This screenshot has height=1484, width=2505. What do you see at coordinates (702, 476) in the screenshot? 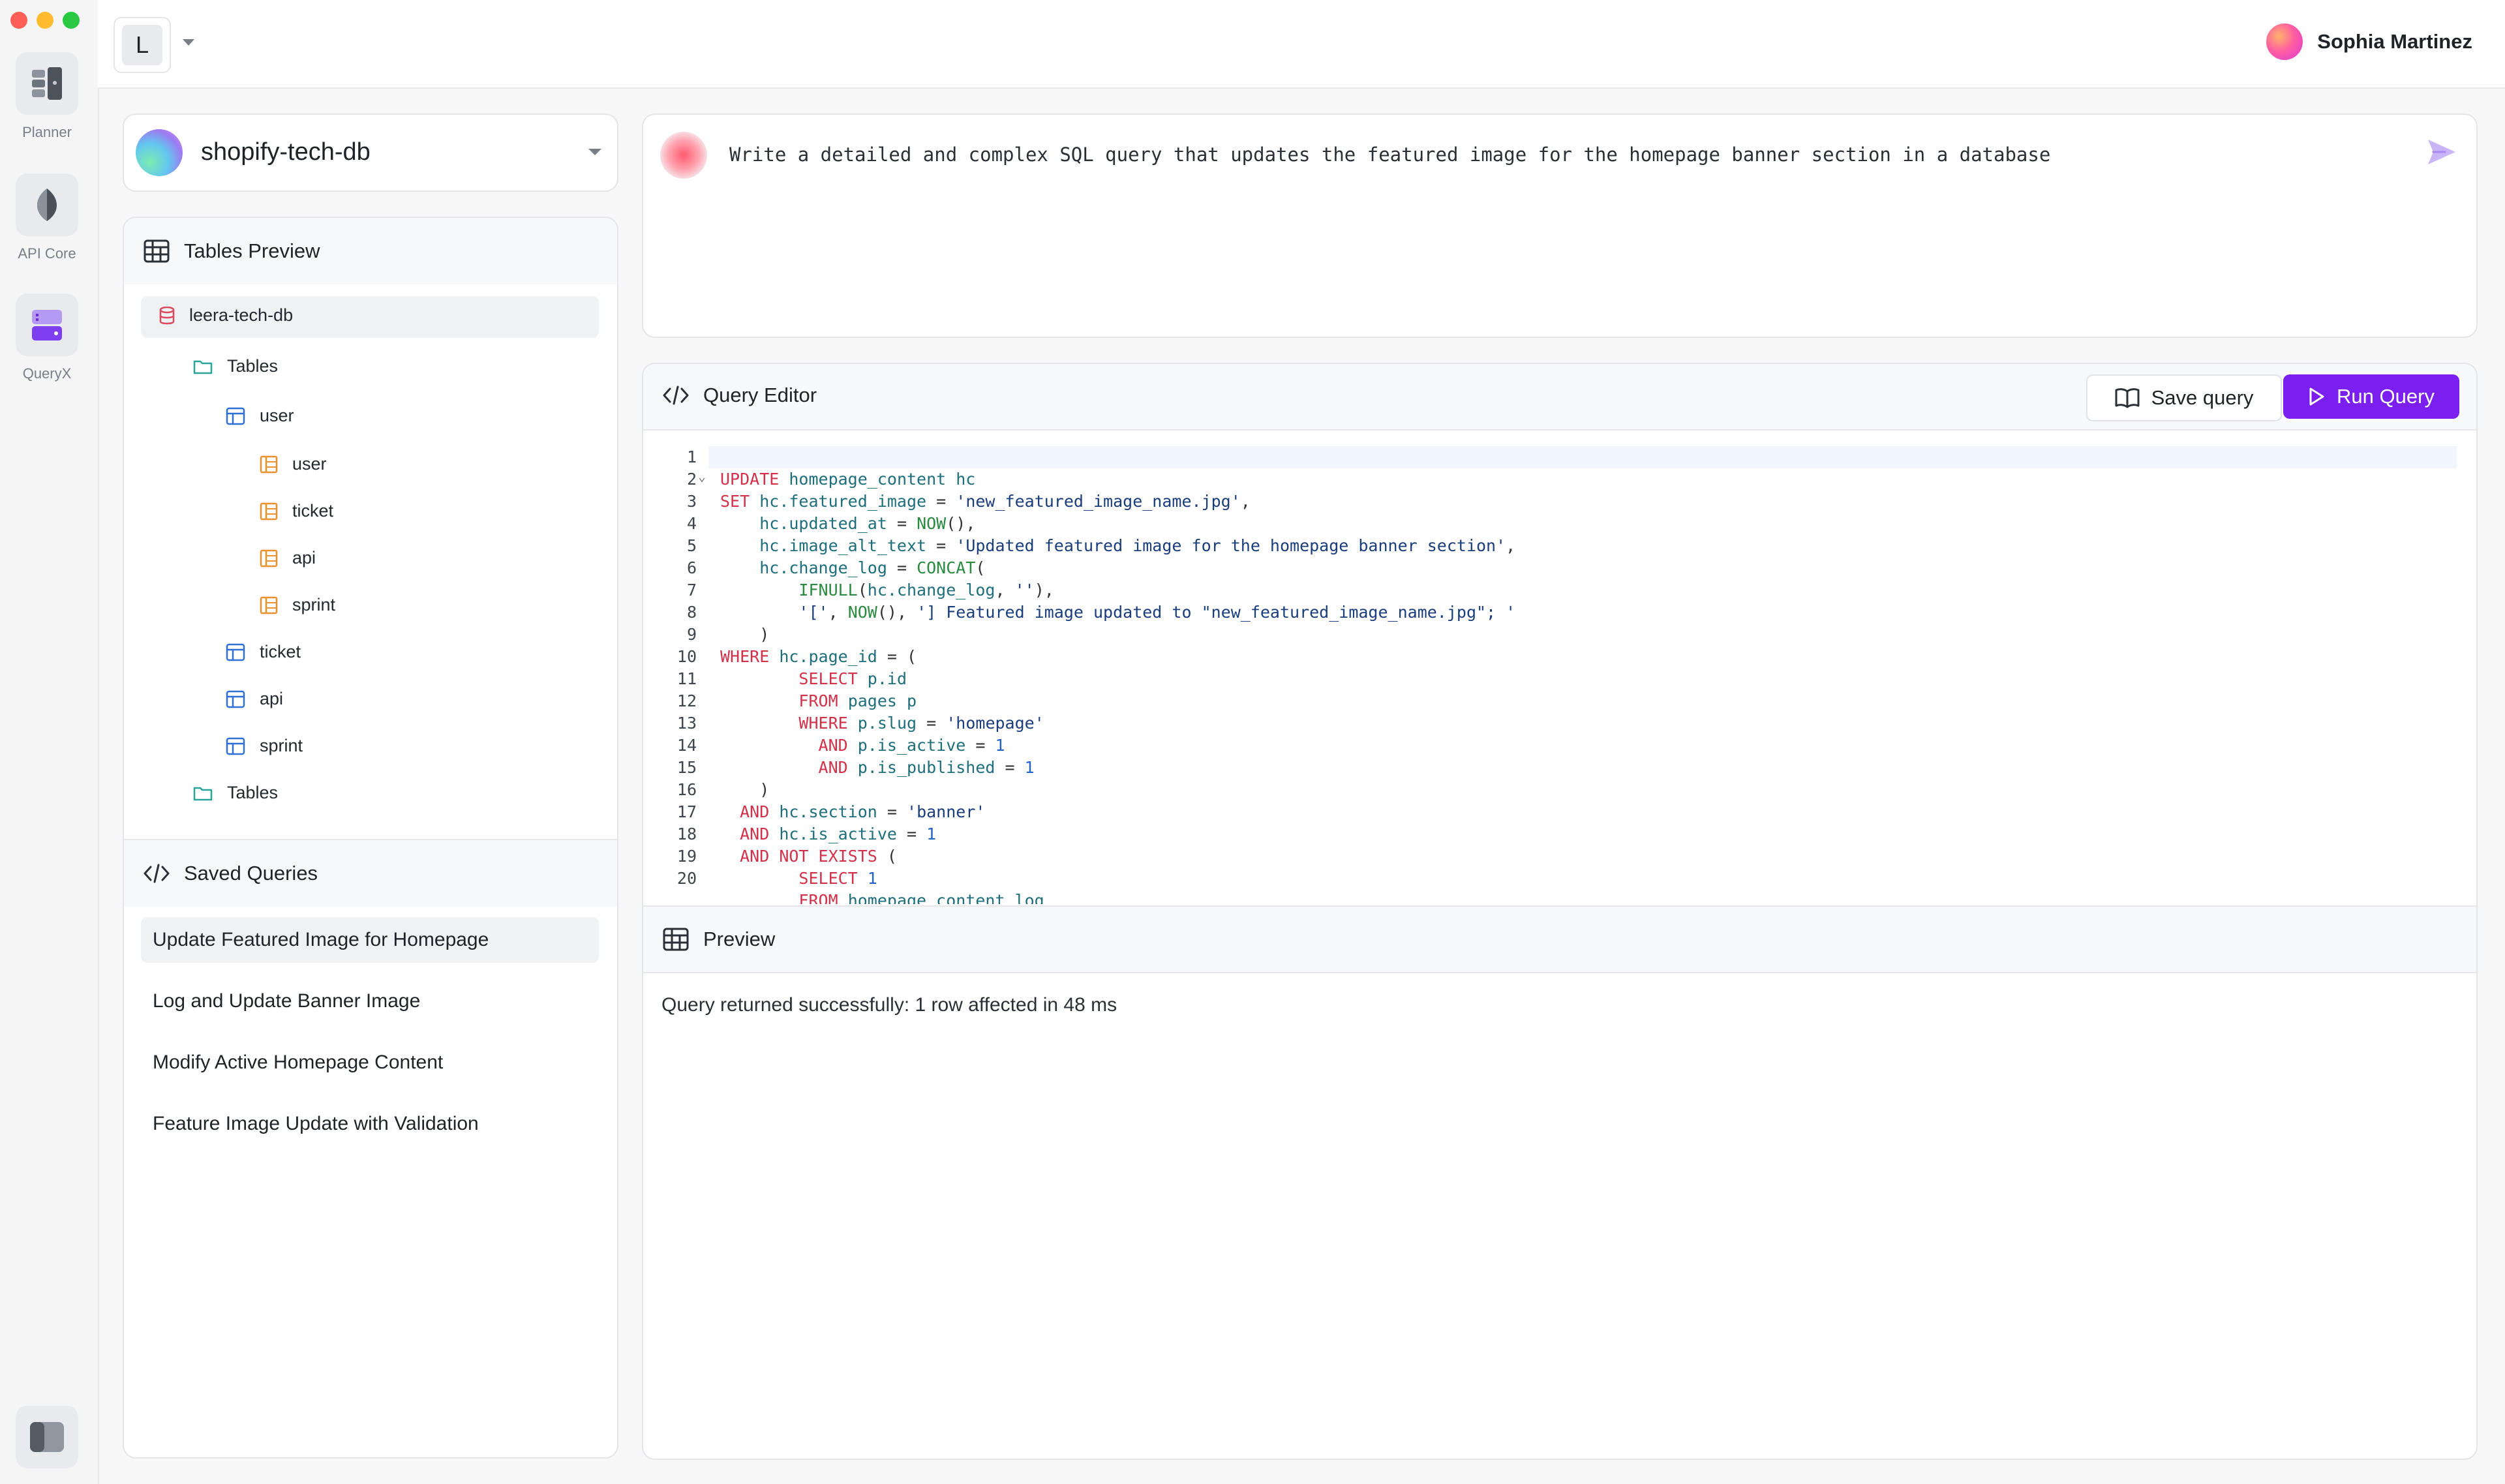
I see `fold-chevron-icon: ⌄` at bounding box center [702, 476].